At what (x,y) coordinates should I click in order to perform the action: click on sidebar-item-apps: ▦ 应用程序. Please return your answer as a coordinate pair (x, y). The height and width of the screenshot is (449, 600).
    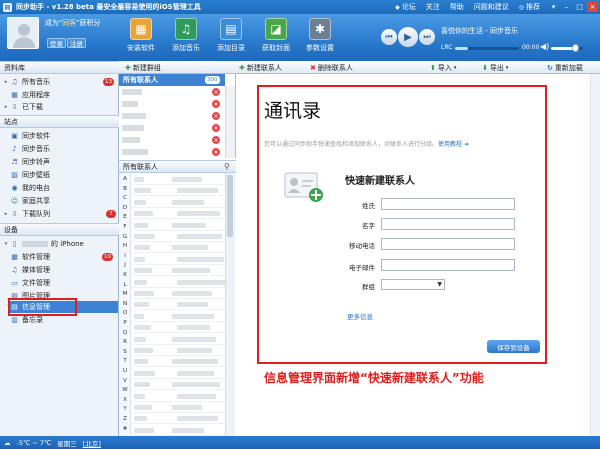
    Looking at the image, I should click on (59, 95).